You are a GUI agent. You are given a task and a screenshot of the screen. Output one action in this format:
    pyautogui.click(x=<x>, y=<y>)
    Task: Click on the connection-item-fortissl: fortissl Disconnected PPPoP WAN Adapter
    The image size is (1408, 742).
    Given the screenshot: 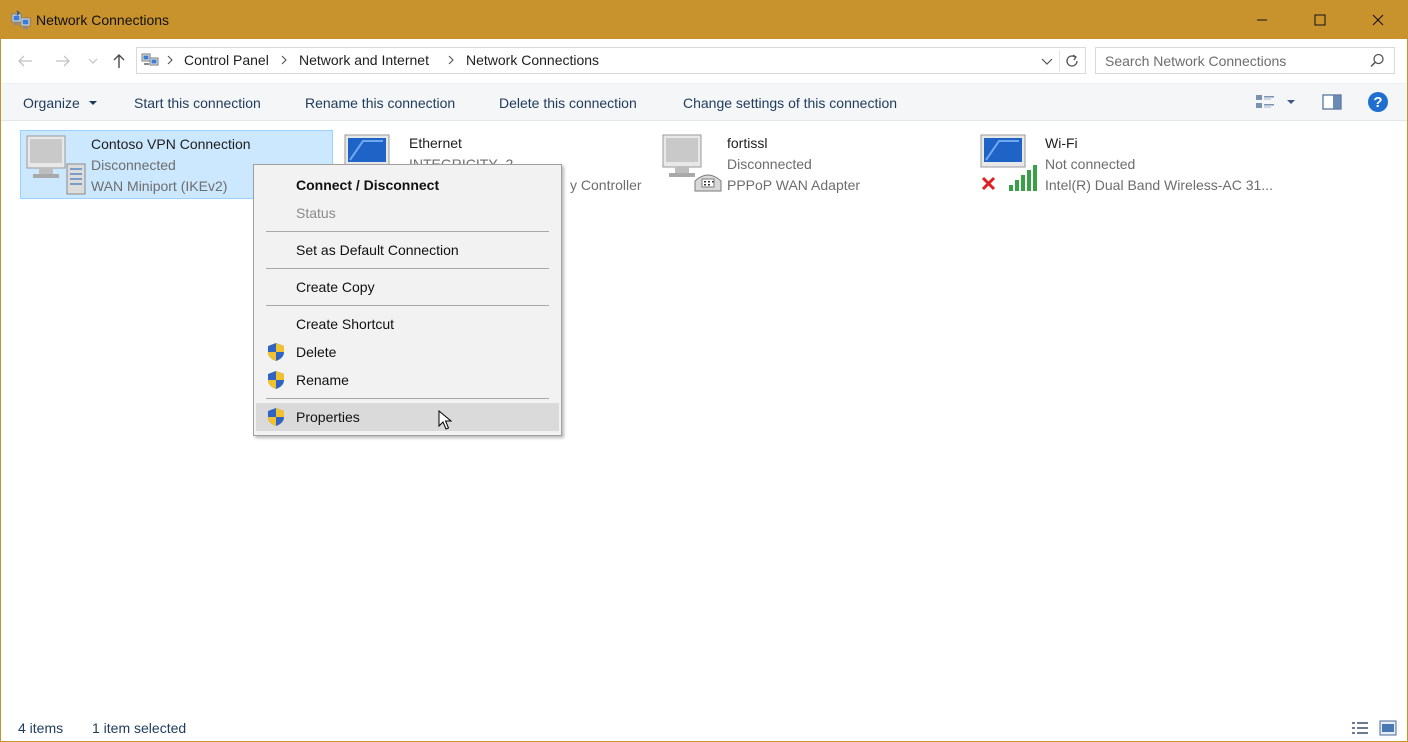 What is the action you would take?
    pyautogui.click(x=812, y=164)
    